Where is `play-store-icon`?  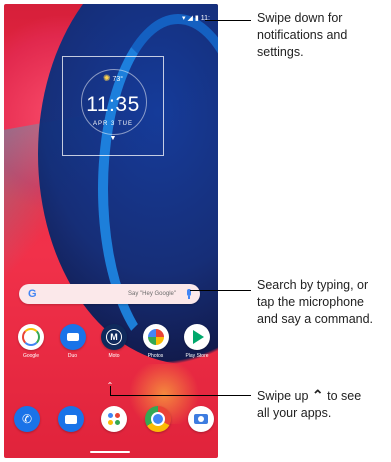 play-store-icon is located at coordinates (197, 337).